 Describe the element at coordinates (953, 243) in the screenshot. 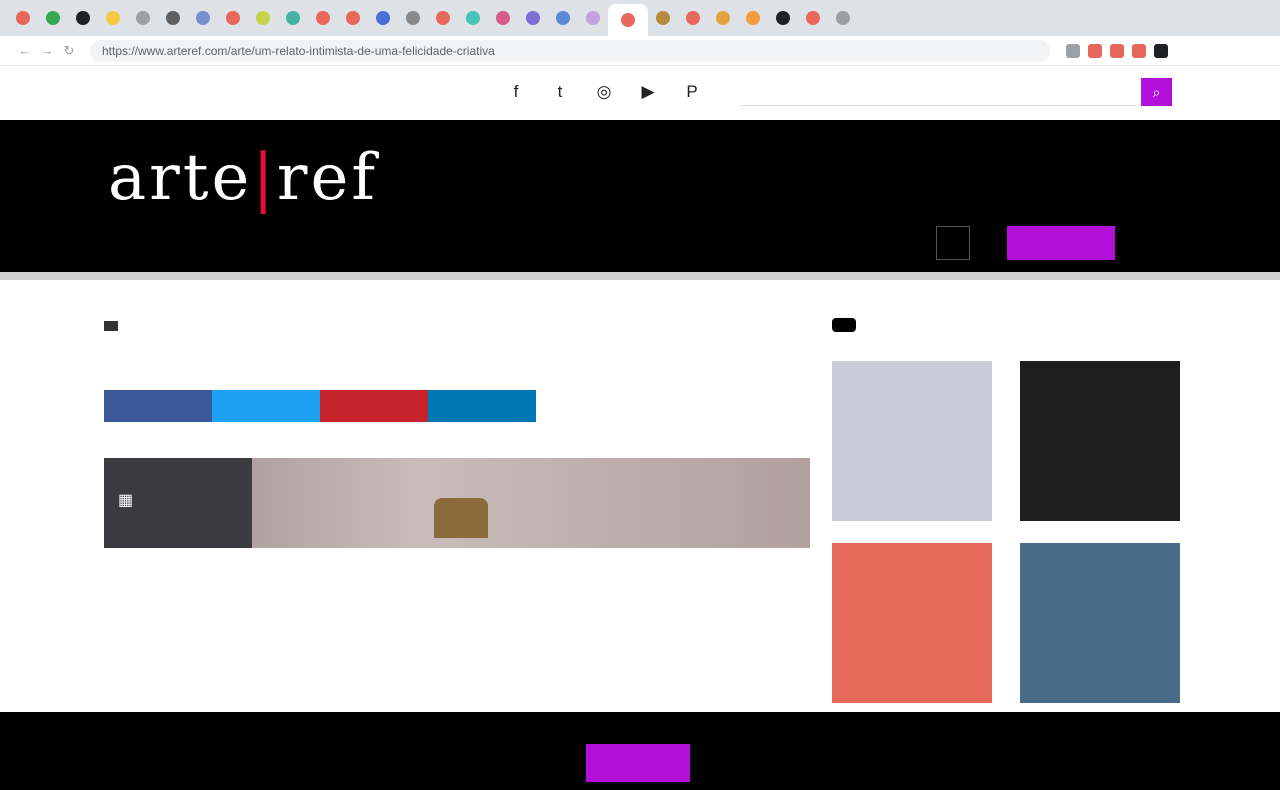

I see `login-button` at that location.